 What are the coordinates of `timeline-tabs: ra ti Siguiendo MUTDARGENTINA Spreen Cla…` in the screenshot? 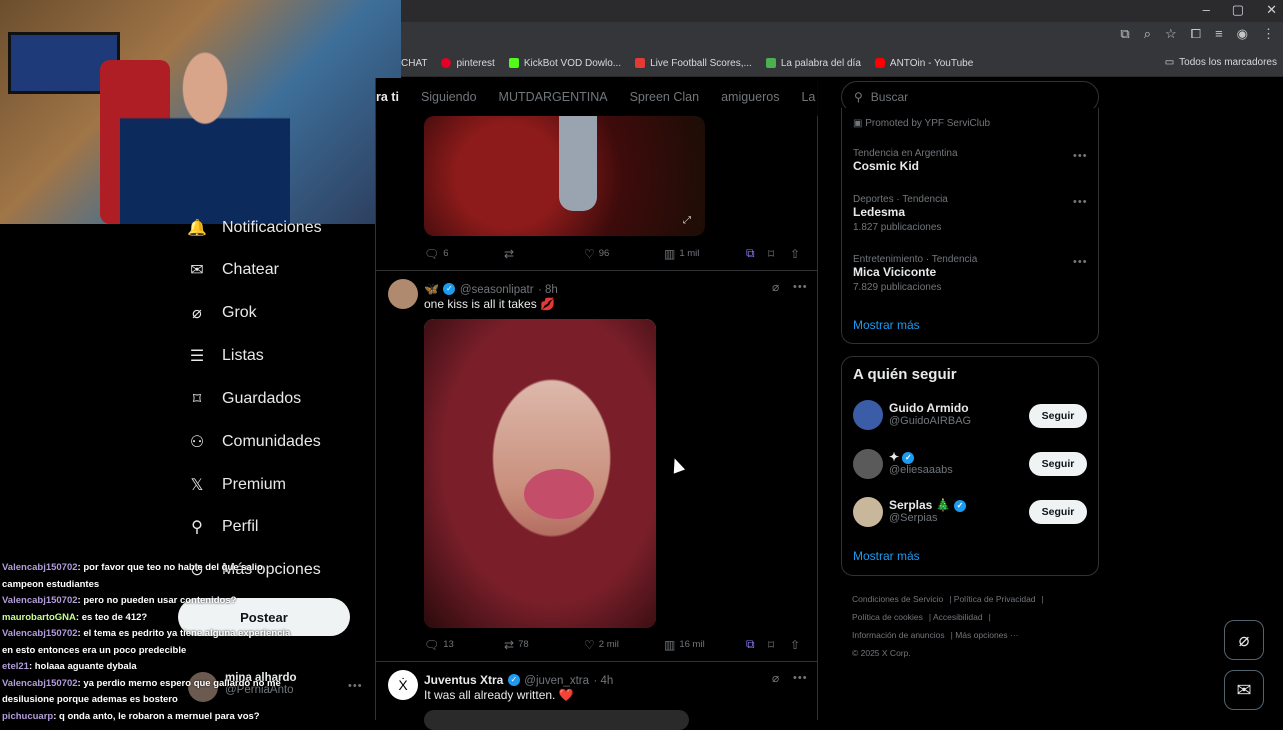 It's located at (597, 97).